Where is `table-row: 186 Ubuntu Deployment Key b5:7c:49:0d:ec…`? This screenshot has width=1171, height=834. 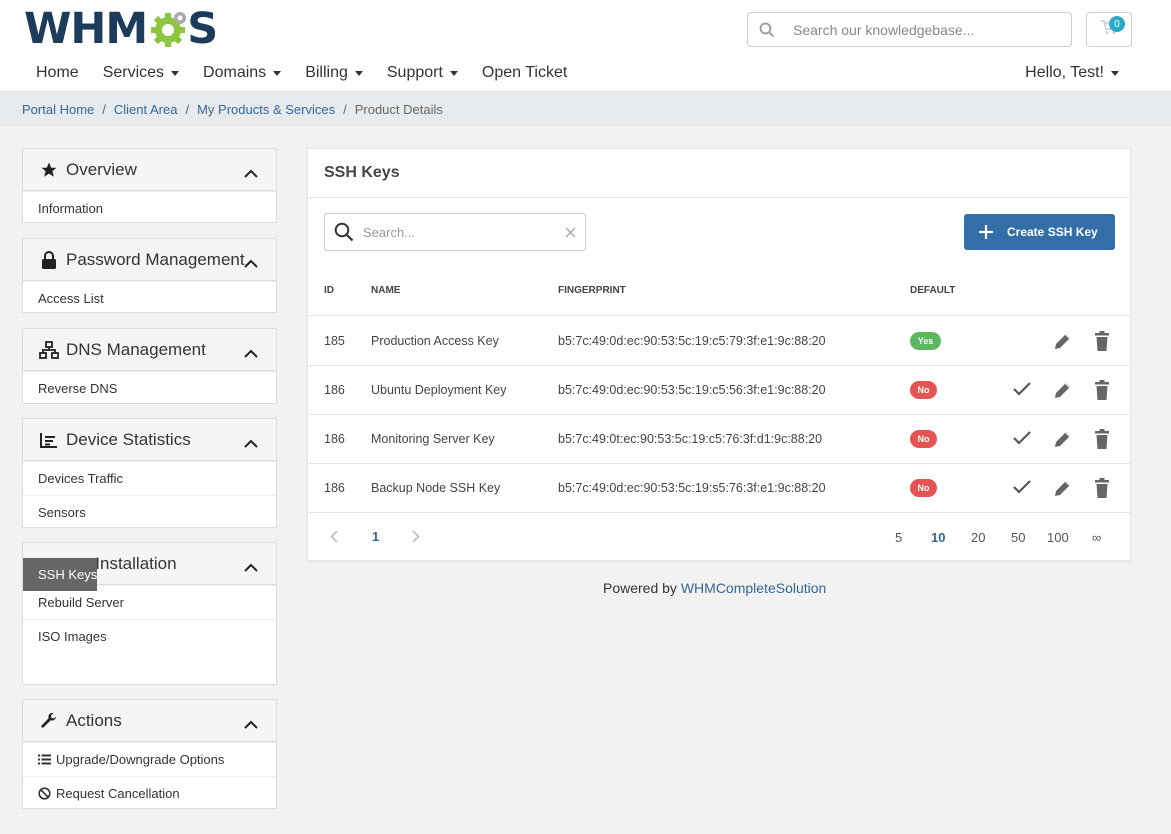 table-row: 186 Ubuntu Deployment Key b5:7c:49:0d:ec… is located at coordinates (719, 390).